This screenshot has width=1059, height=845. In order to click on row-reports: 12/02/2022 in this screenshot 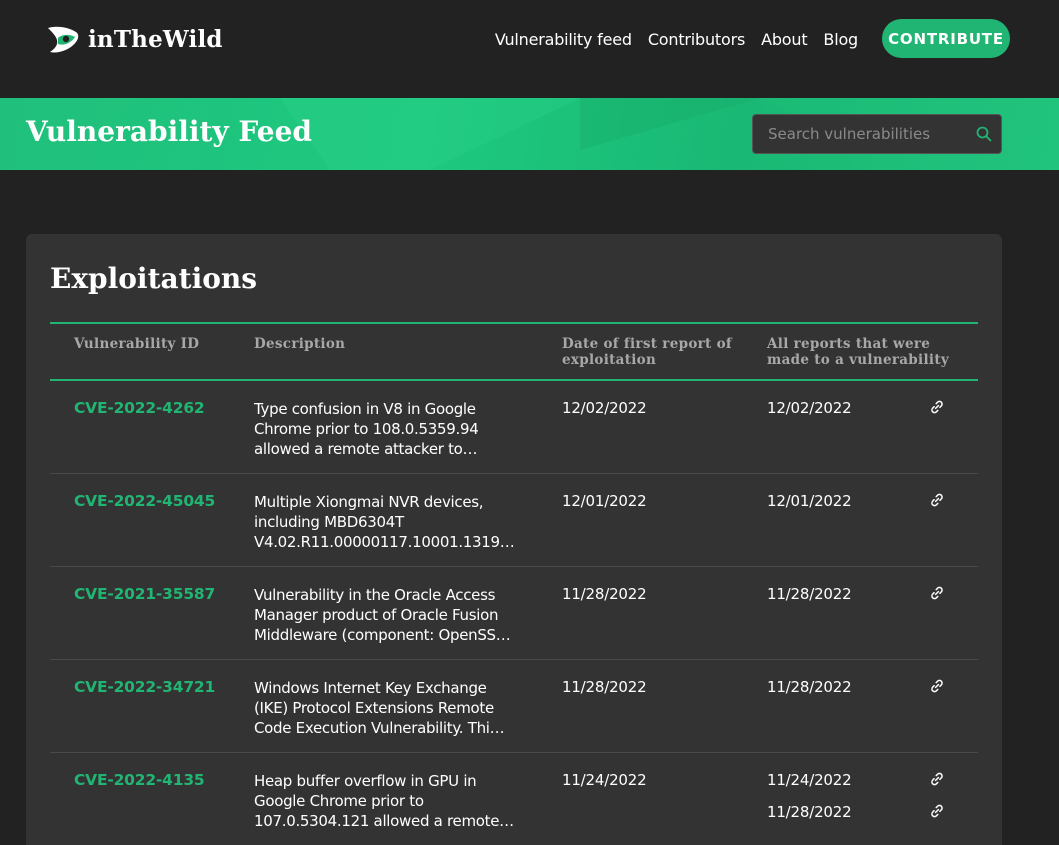, I will do `click(862, 415)`.